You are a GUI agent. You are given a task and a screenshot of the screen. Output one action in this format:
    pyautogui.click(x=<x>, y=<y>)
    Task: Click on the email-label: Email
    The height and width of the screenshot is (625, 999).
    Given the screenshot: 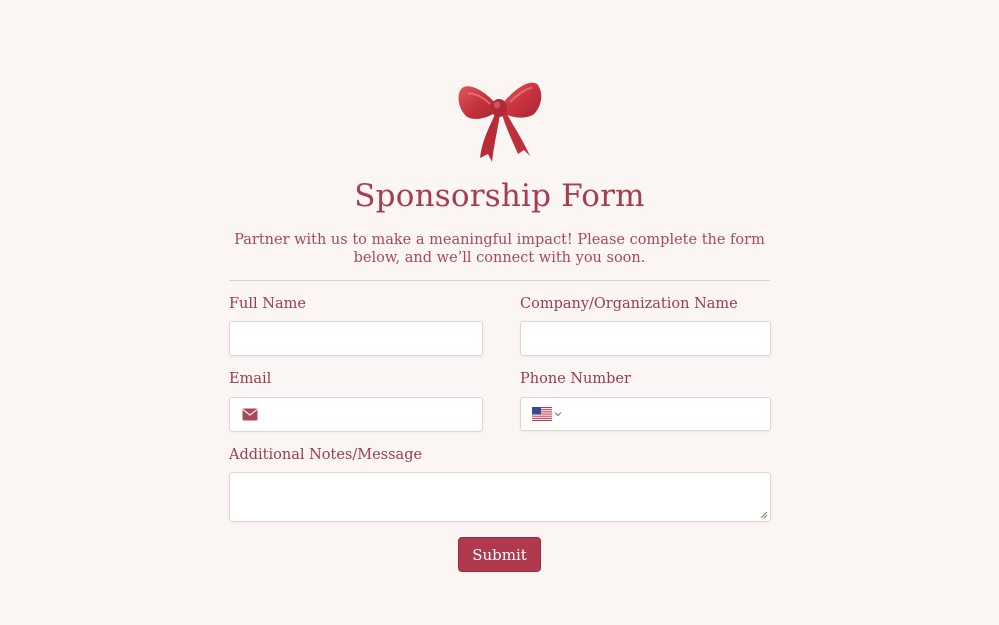 What is the action you would take?
    pyautogui.click(x=250, y=379)
    